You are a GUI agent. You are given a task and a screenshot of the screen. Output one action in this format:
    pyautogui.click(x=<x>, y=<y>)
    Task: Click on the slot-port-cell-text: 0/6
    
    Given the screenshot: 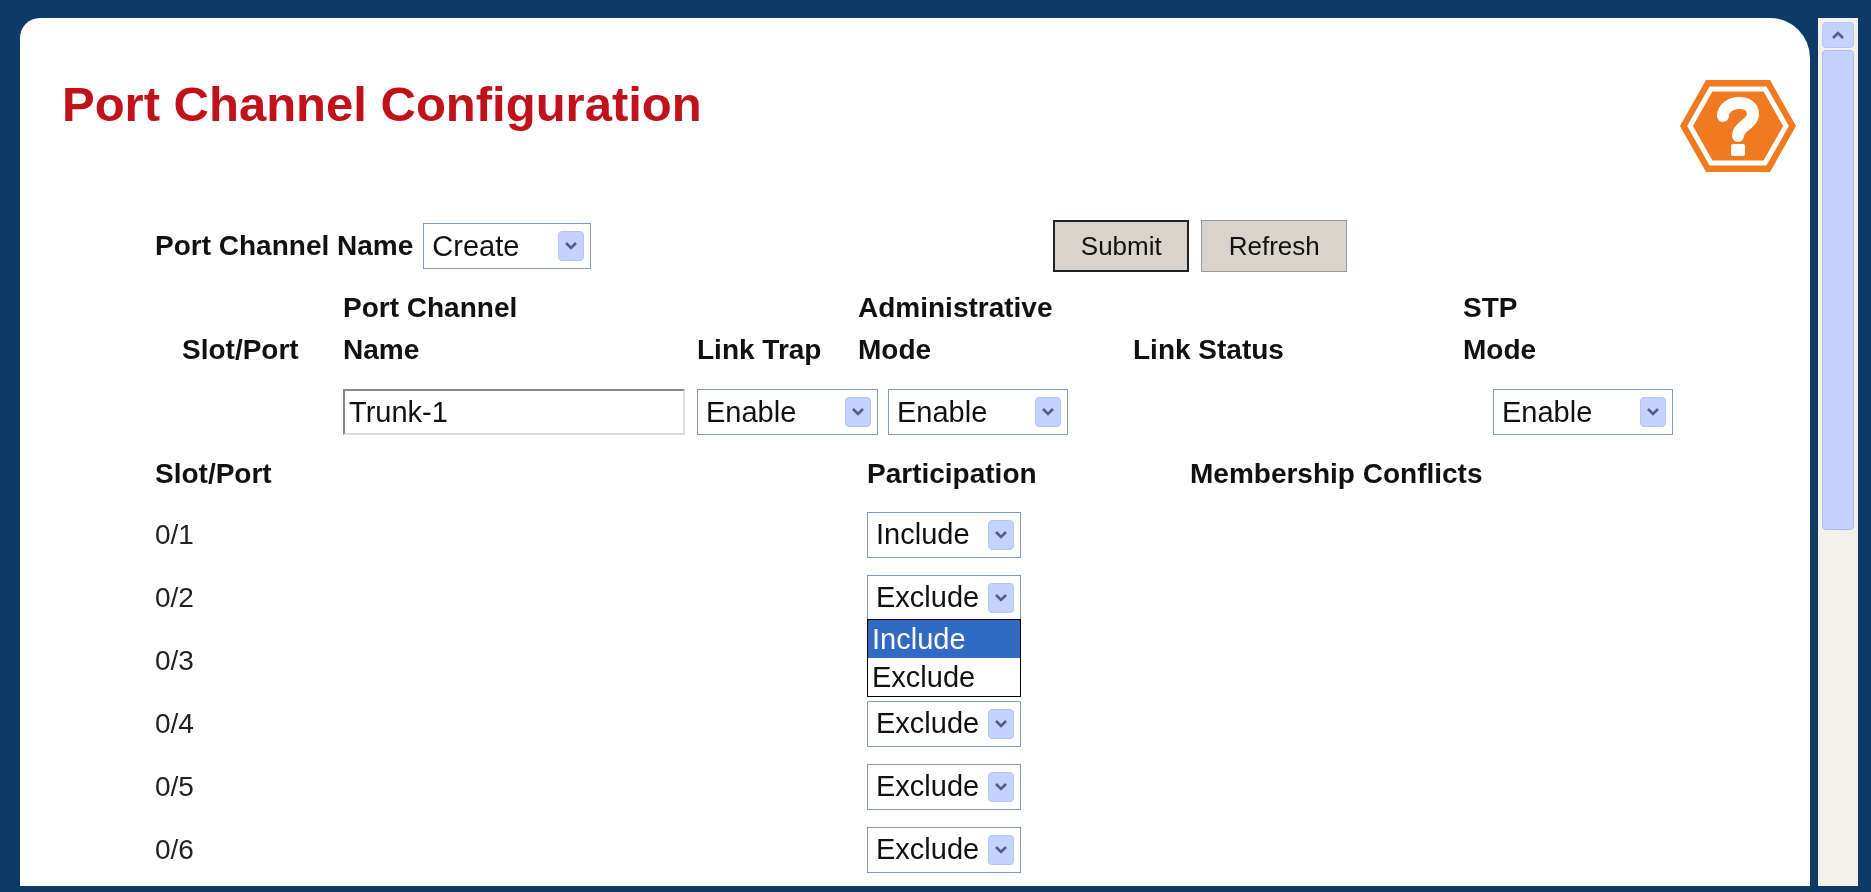 What is the action you would take?
    pyautogui.click(x=175, y=849)
    